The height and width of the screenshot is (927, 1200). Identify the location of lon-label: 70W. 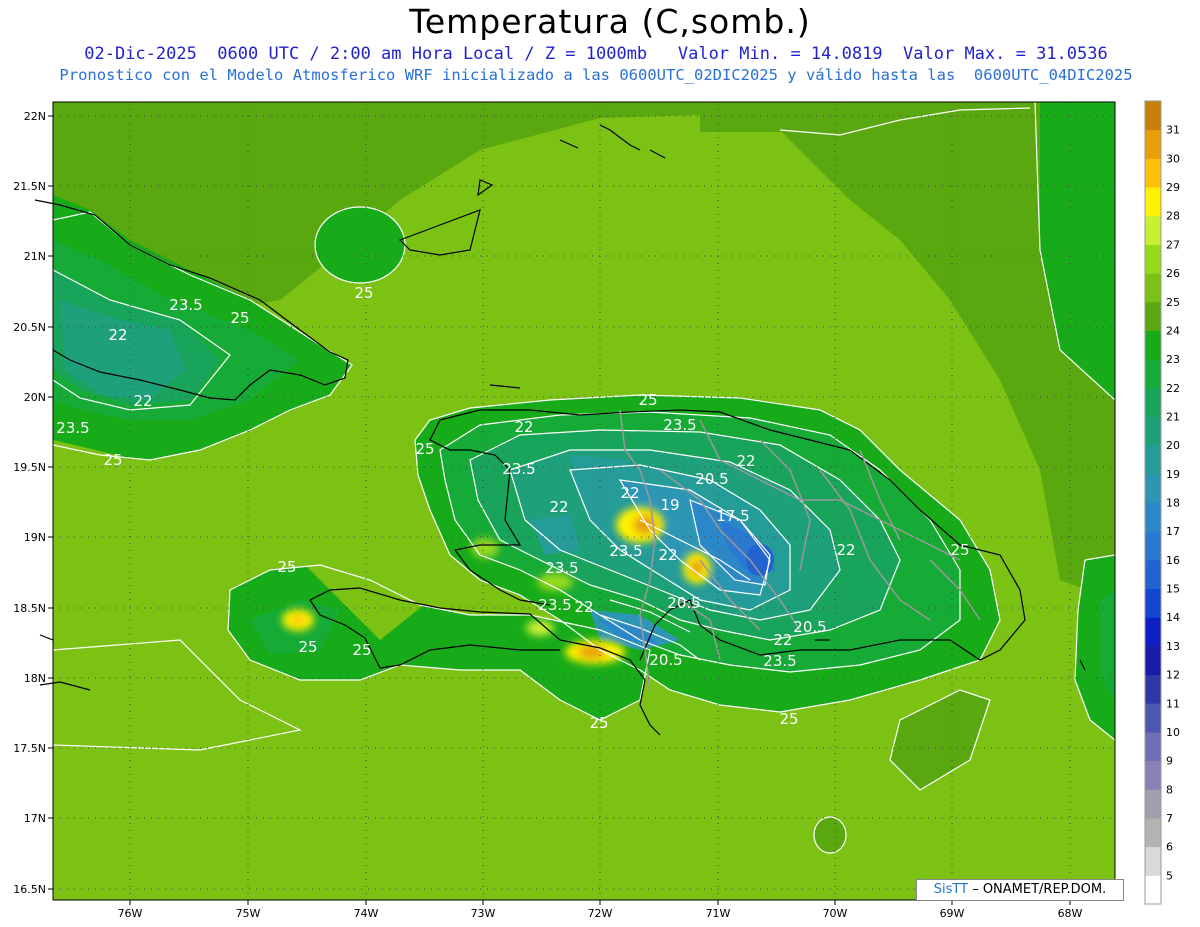
(835, 913).